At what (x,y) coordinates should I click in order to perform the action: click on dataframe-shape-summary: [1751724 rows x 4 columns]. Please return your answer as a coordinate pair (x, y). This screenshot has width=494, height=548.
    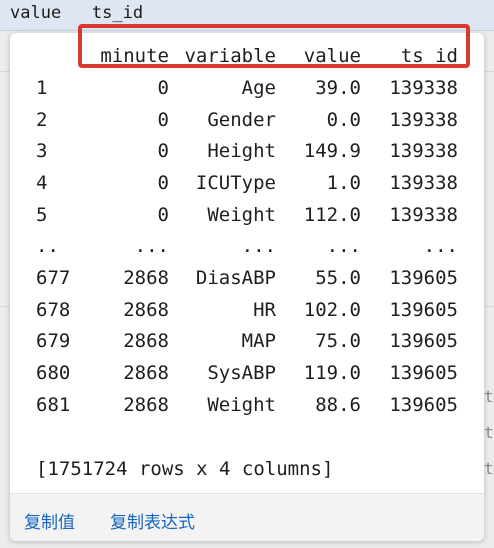
    Looking at the image, I should click on (185, 469).